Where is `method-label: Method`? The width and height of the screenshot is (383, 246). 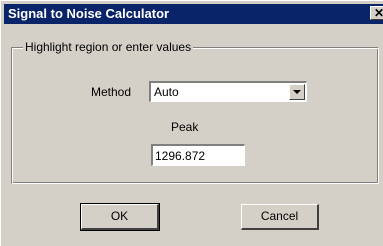 method-label: Method is located at coordinates (111, 92).